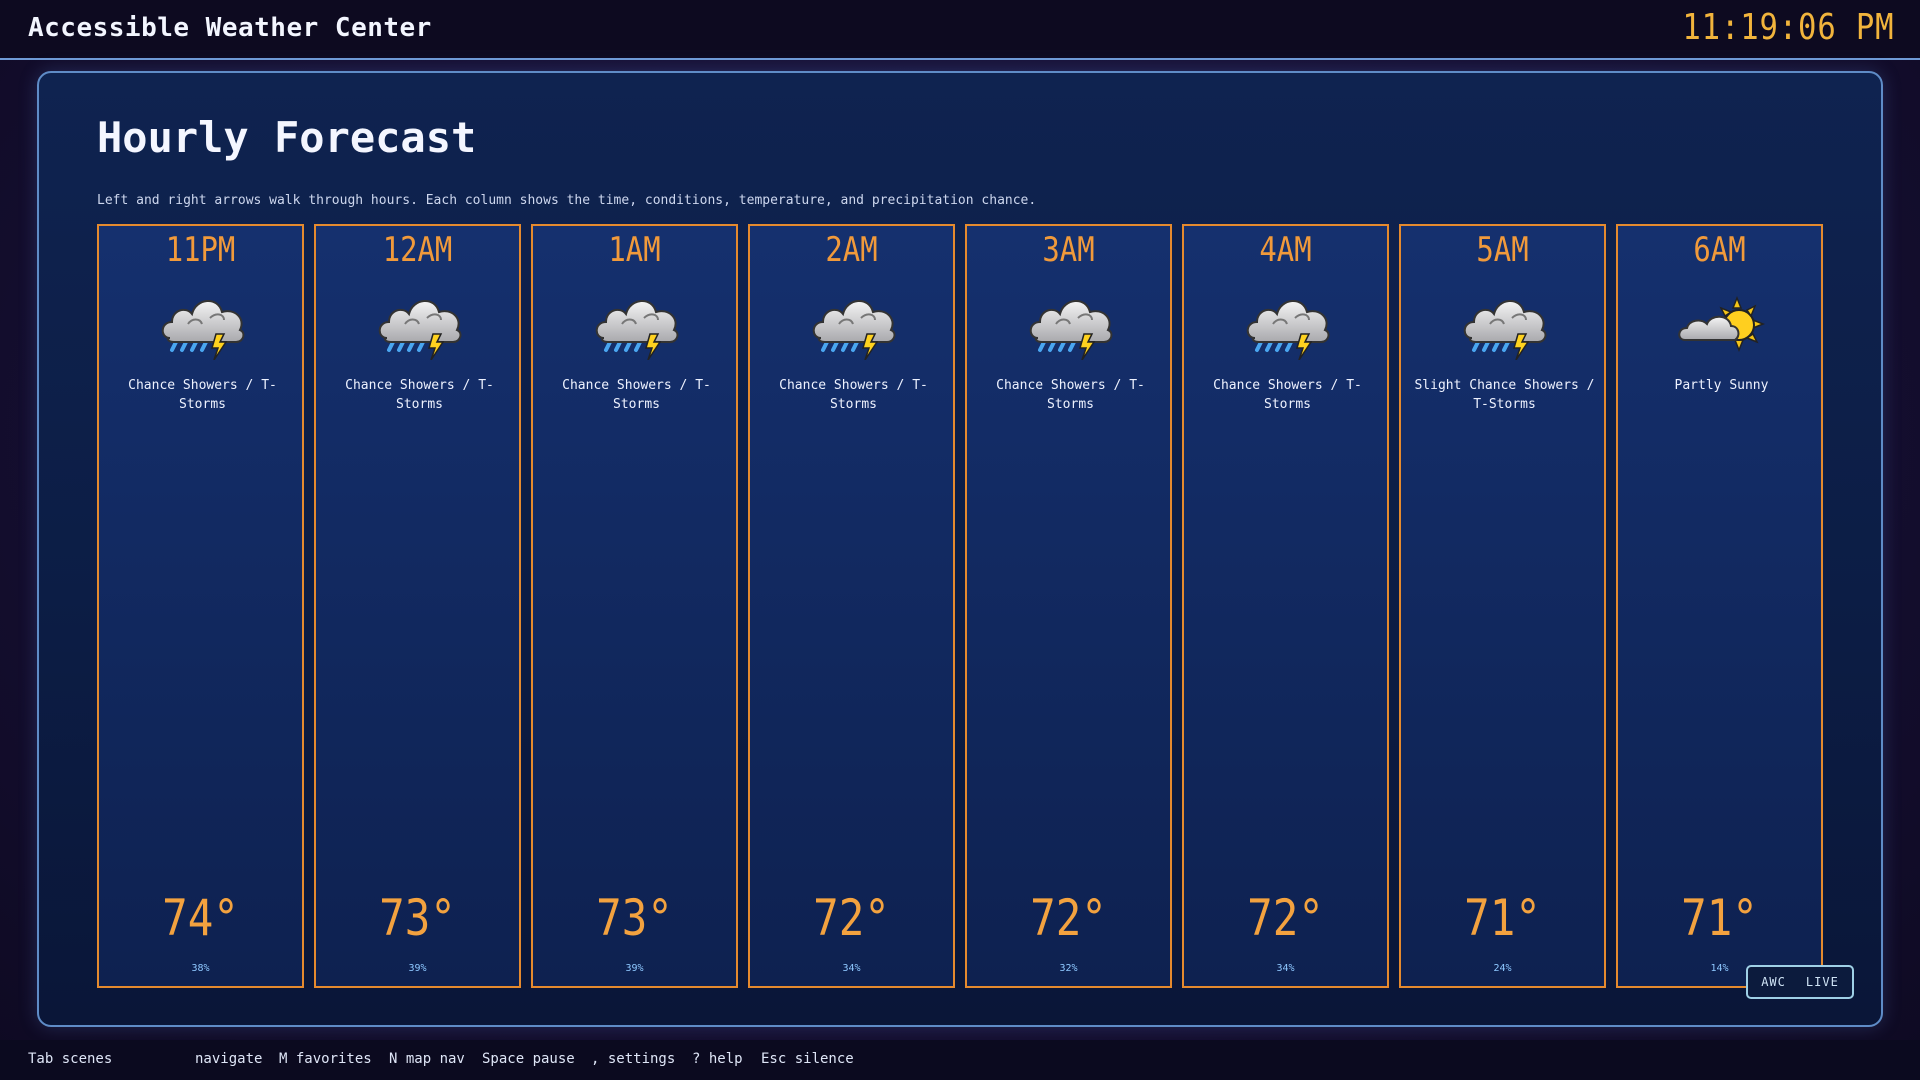 Image resolution: width=1920 pixels, height=1080 pixels. Describe the element at coordinates (417, 606) in the screenshot. I see `hour-column: 12AM Chance Showers / T-Storms 73° 39%` at that location.